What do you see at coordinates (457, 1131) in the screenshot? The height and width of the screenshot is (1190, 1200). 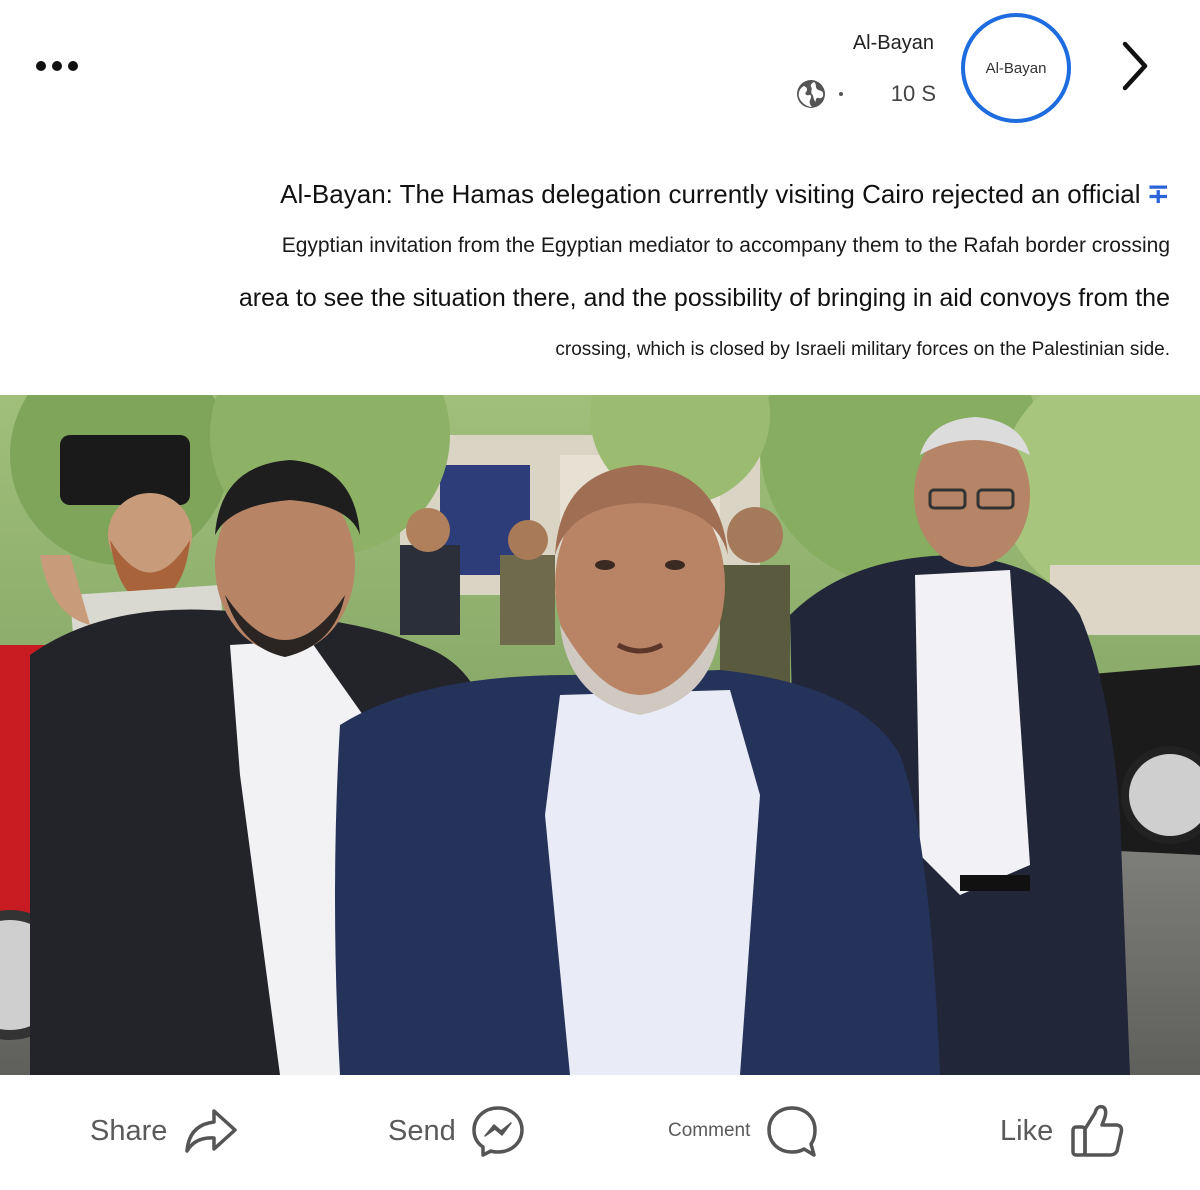 I see `send-button: Send` at bounding box center [457, 1131].